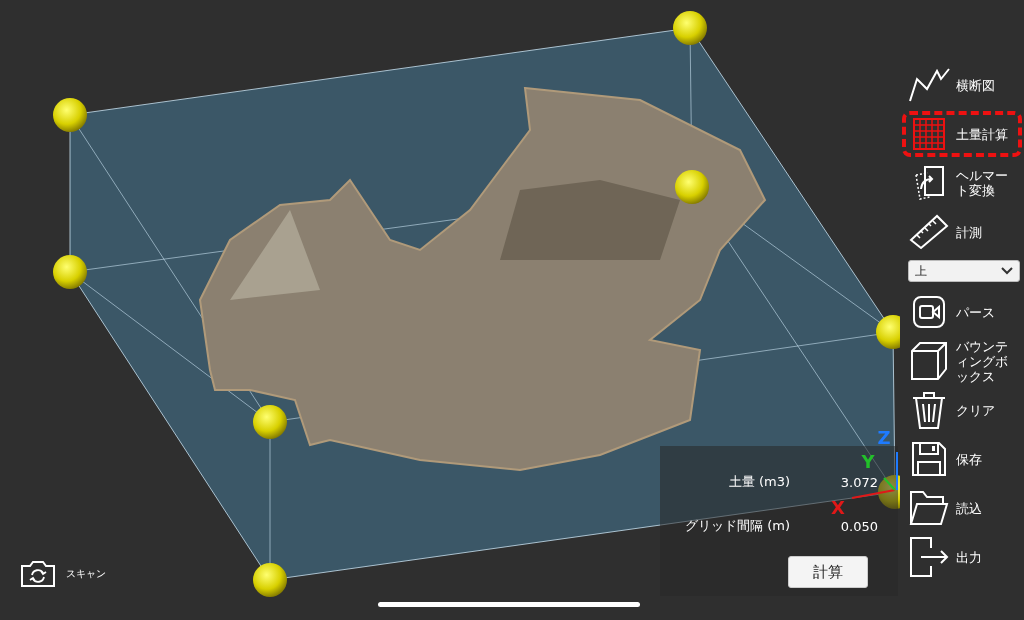  Describe the element at coordinates (884, 437) in the screenshot. I see `axis-label: Z` at that location.